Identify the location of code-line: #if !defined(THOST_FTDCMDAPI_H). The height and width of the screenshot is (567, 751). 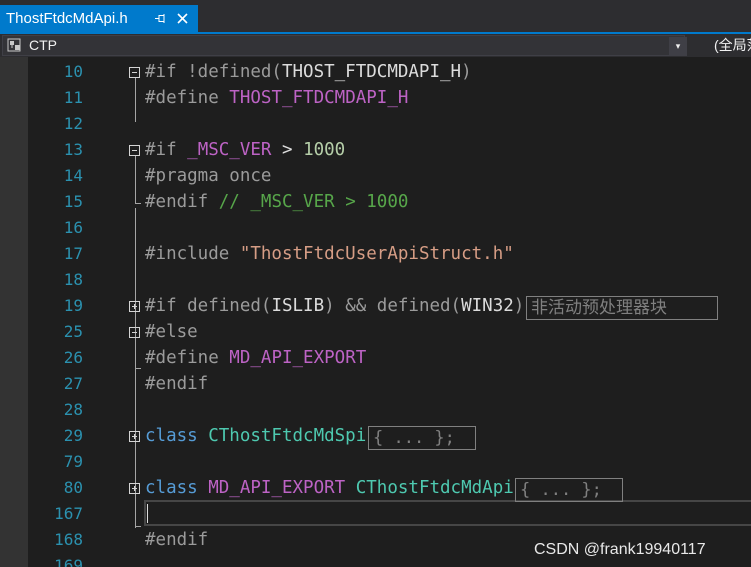
(308, 72).